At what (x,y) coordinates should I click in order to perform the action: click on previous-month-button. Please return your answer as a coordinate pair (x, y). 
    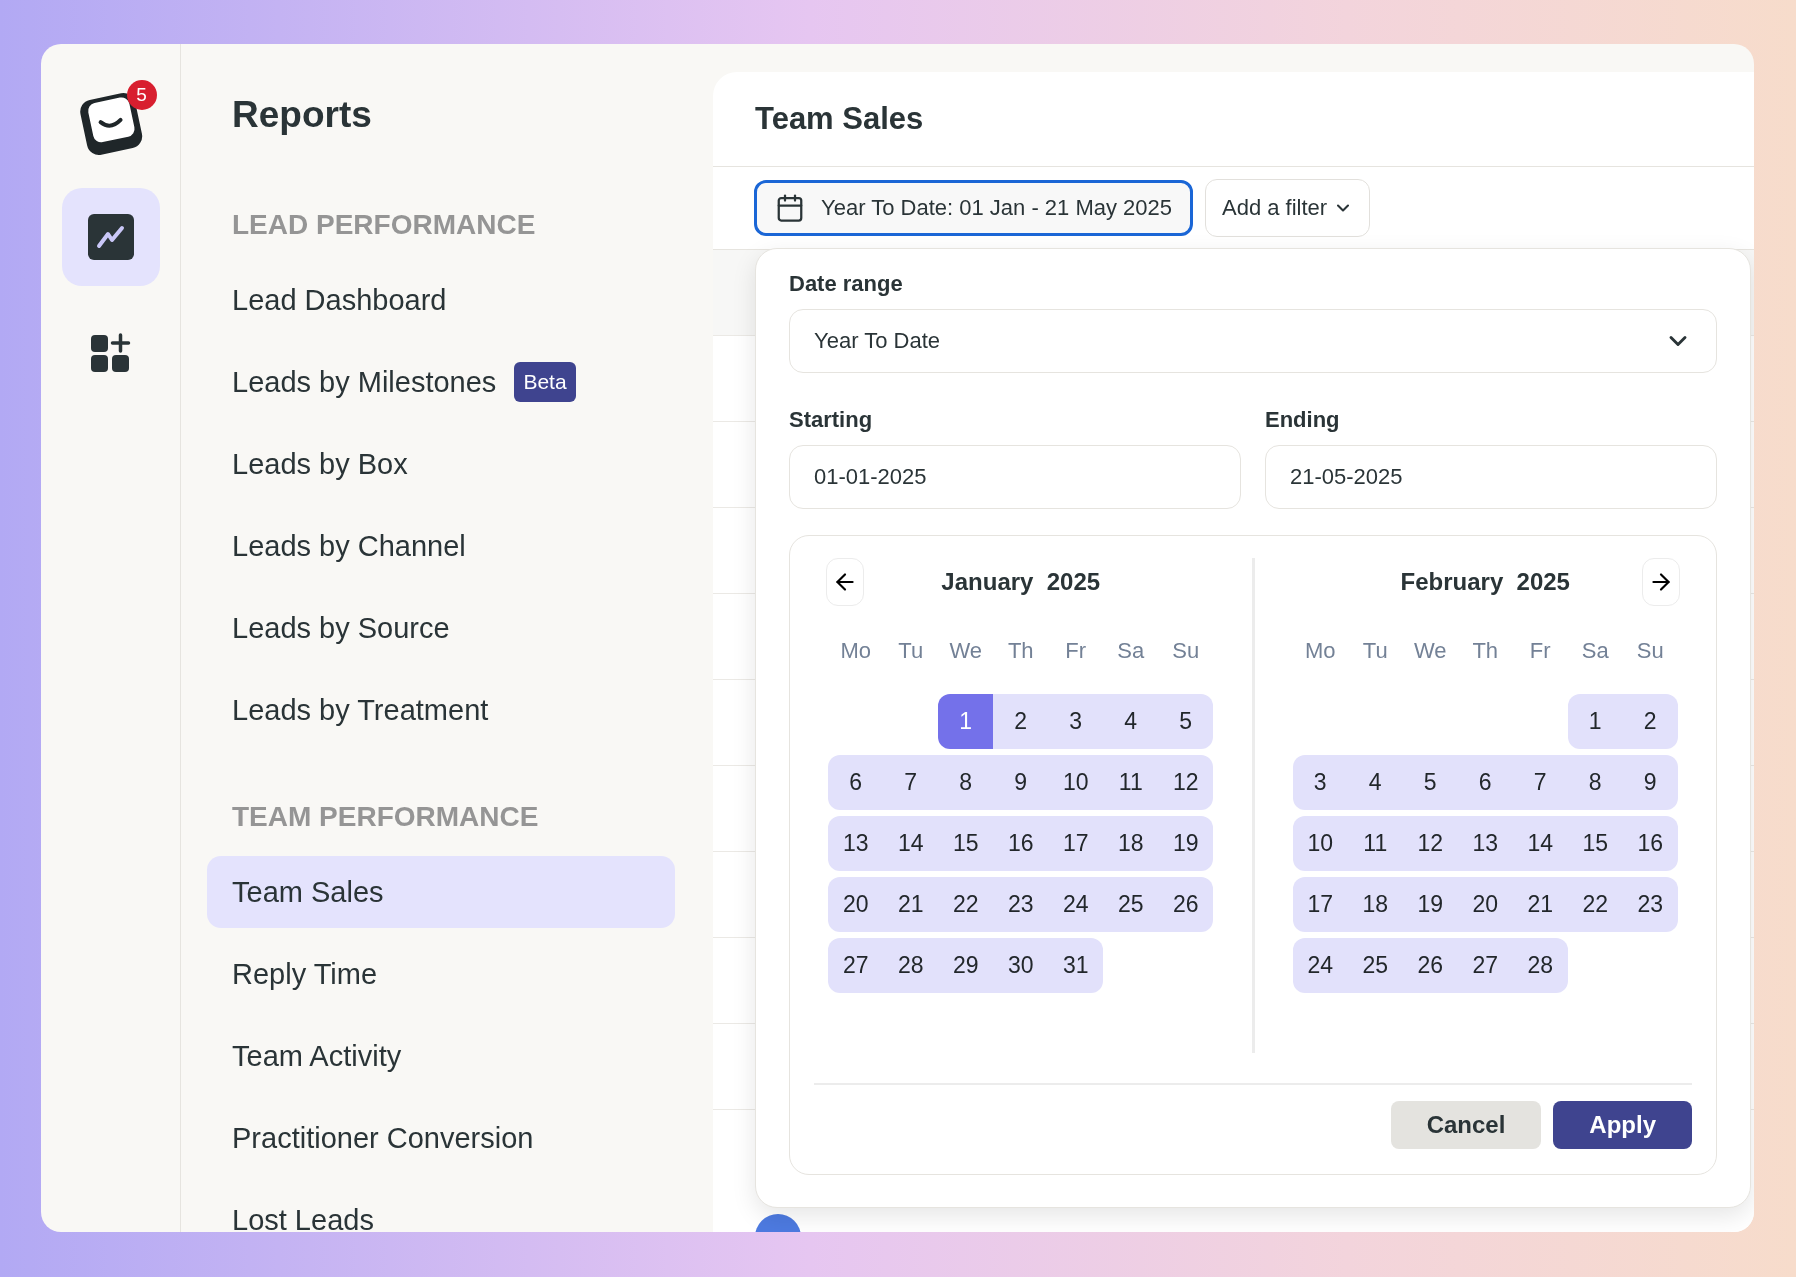
    Looking at the image, I should click on (845, 582).